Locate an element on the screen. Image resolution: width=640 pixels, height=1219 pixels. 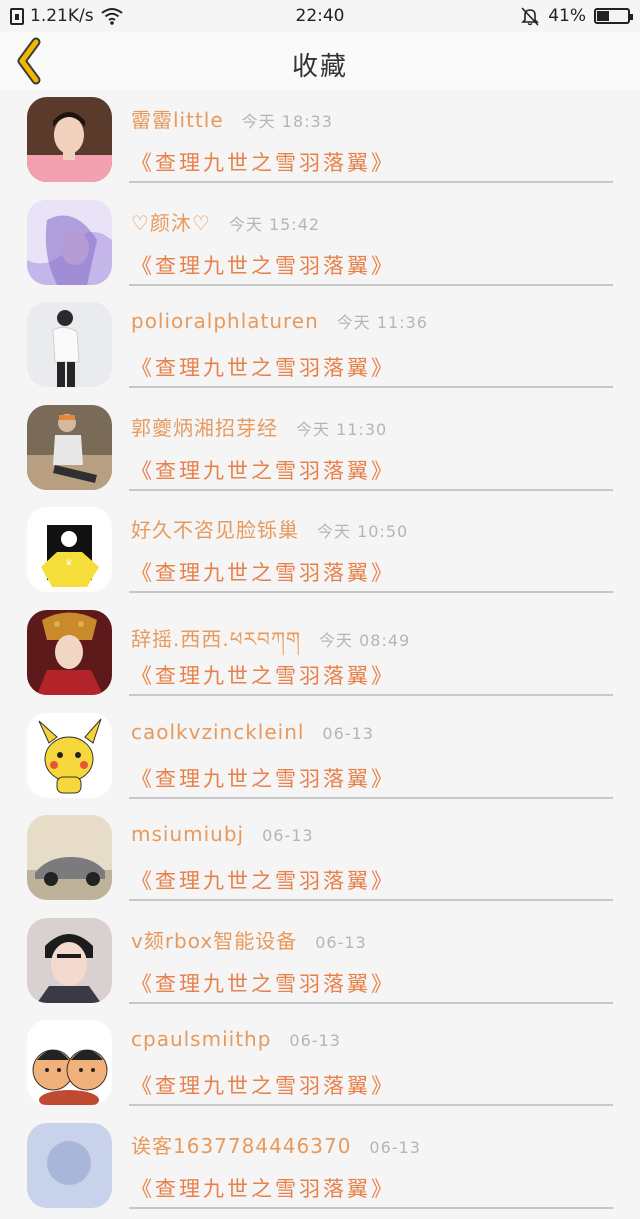
status-bar: 1.21K/s 22:40 41% is located at coordinates (320, 16).